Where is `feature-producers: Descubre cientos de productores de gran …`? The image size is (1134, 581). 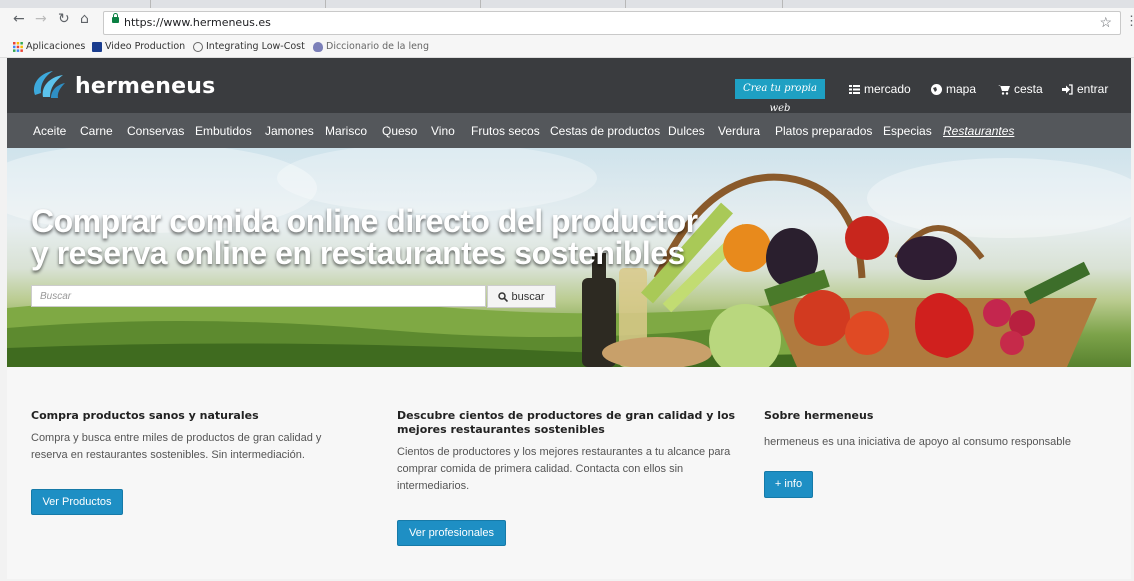
feature-producers: Descubre cientos de productores de gran … is located at coordinates (572, 452).